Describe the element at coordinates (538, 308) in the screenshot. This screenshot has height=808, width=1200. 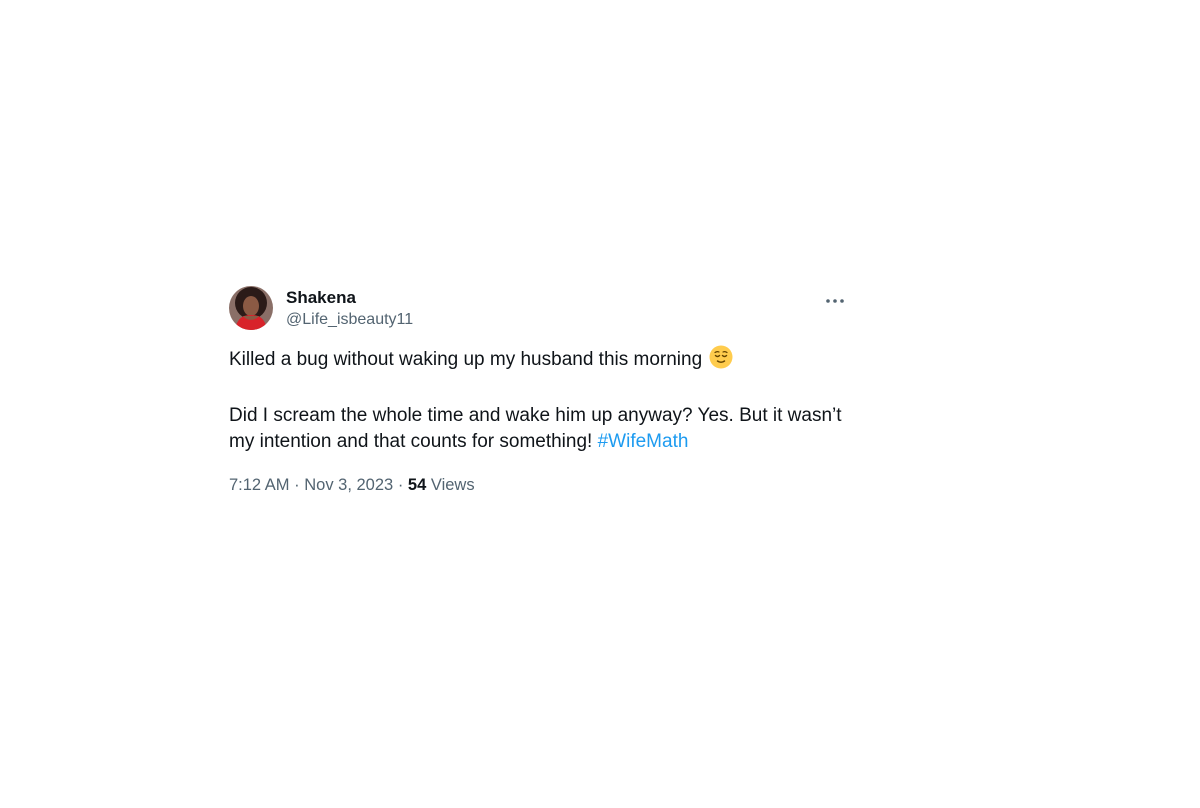
I see `tweet-header: Shakena @Life_isbeauty11` at that location.